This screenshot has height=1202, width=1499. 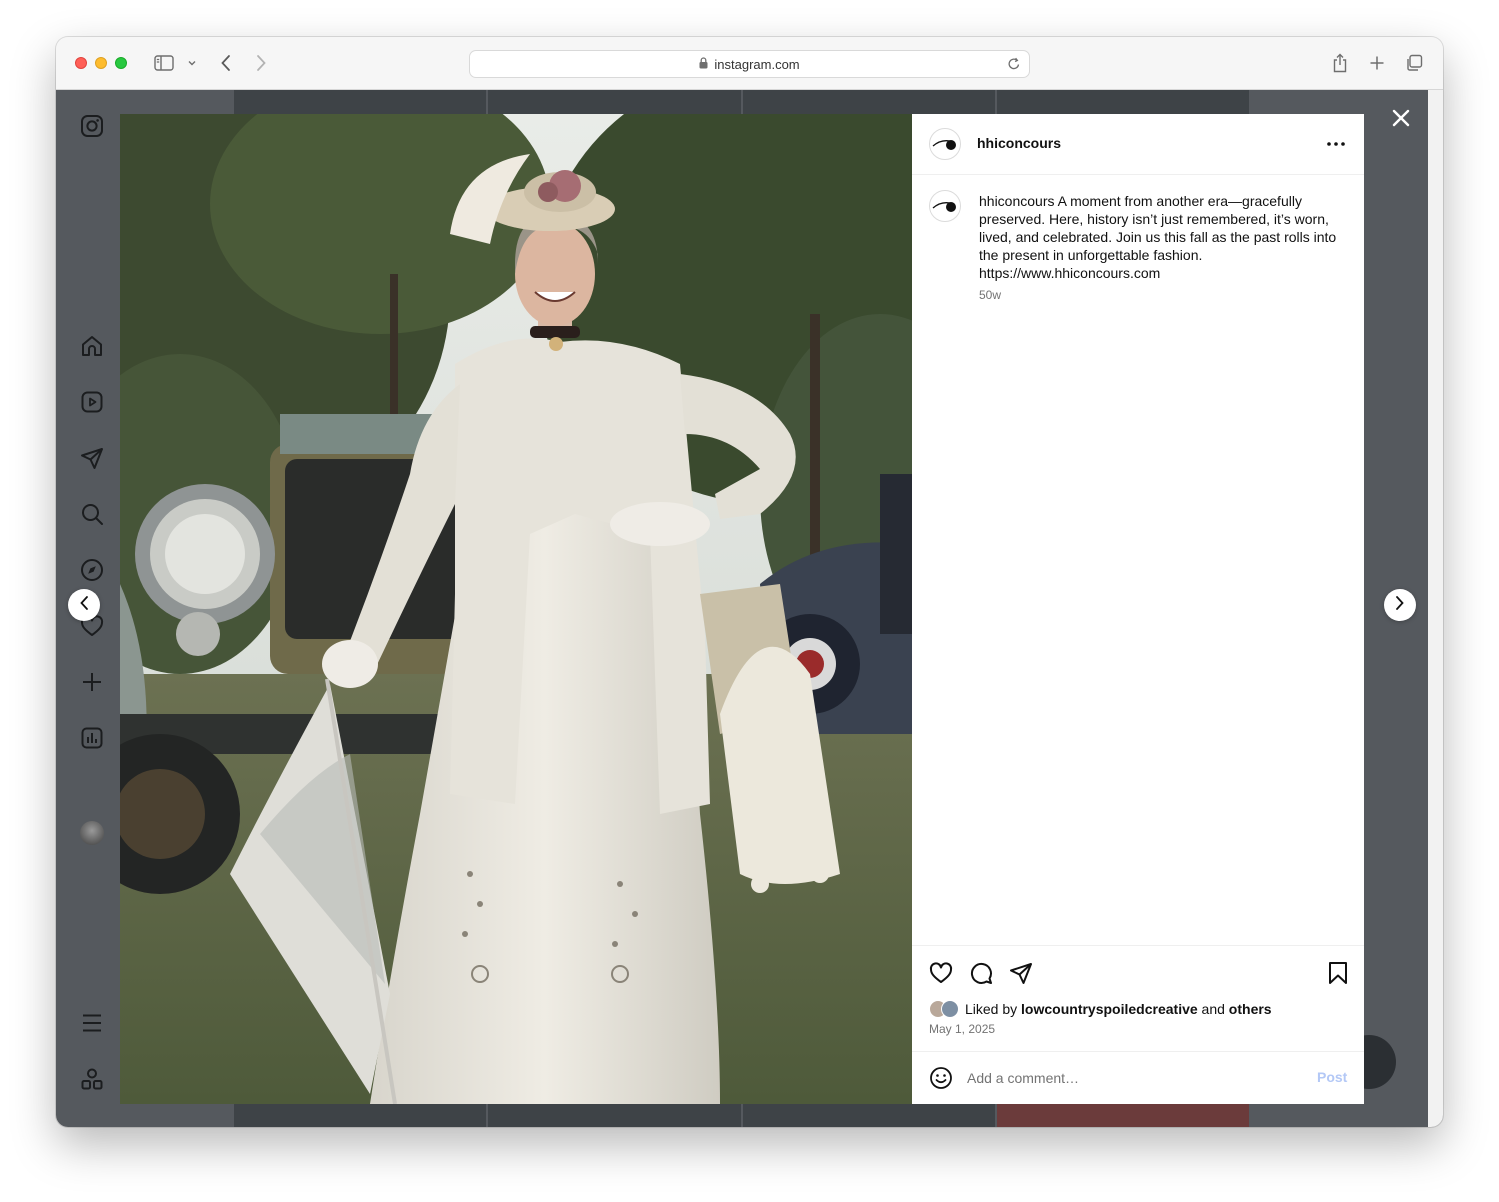 I want to click on search-icon, so click(x=92, y=514).